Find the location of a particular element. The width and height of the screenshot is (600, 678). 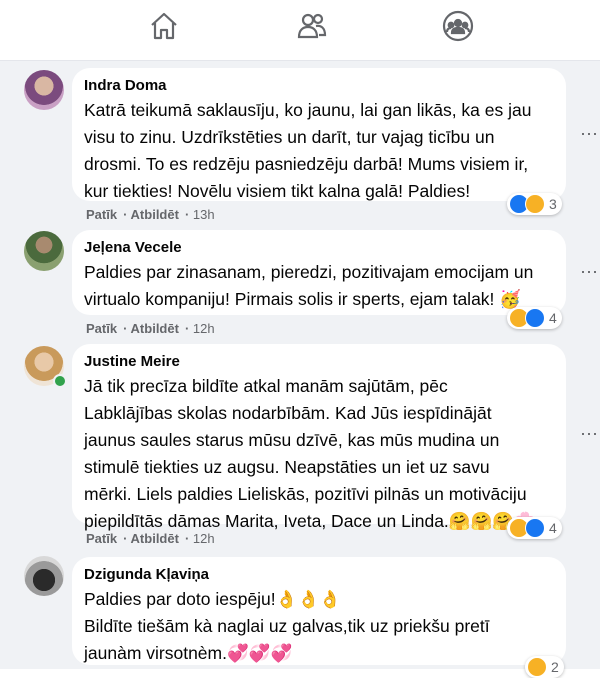

reaction-count: 2 is located at coordinates (555, 667).